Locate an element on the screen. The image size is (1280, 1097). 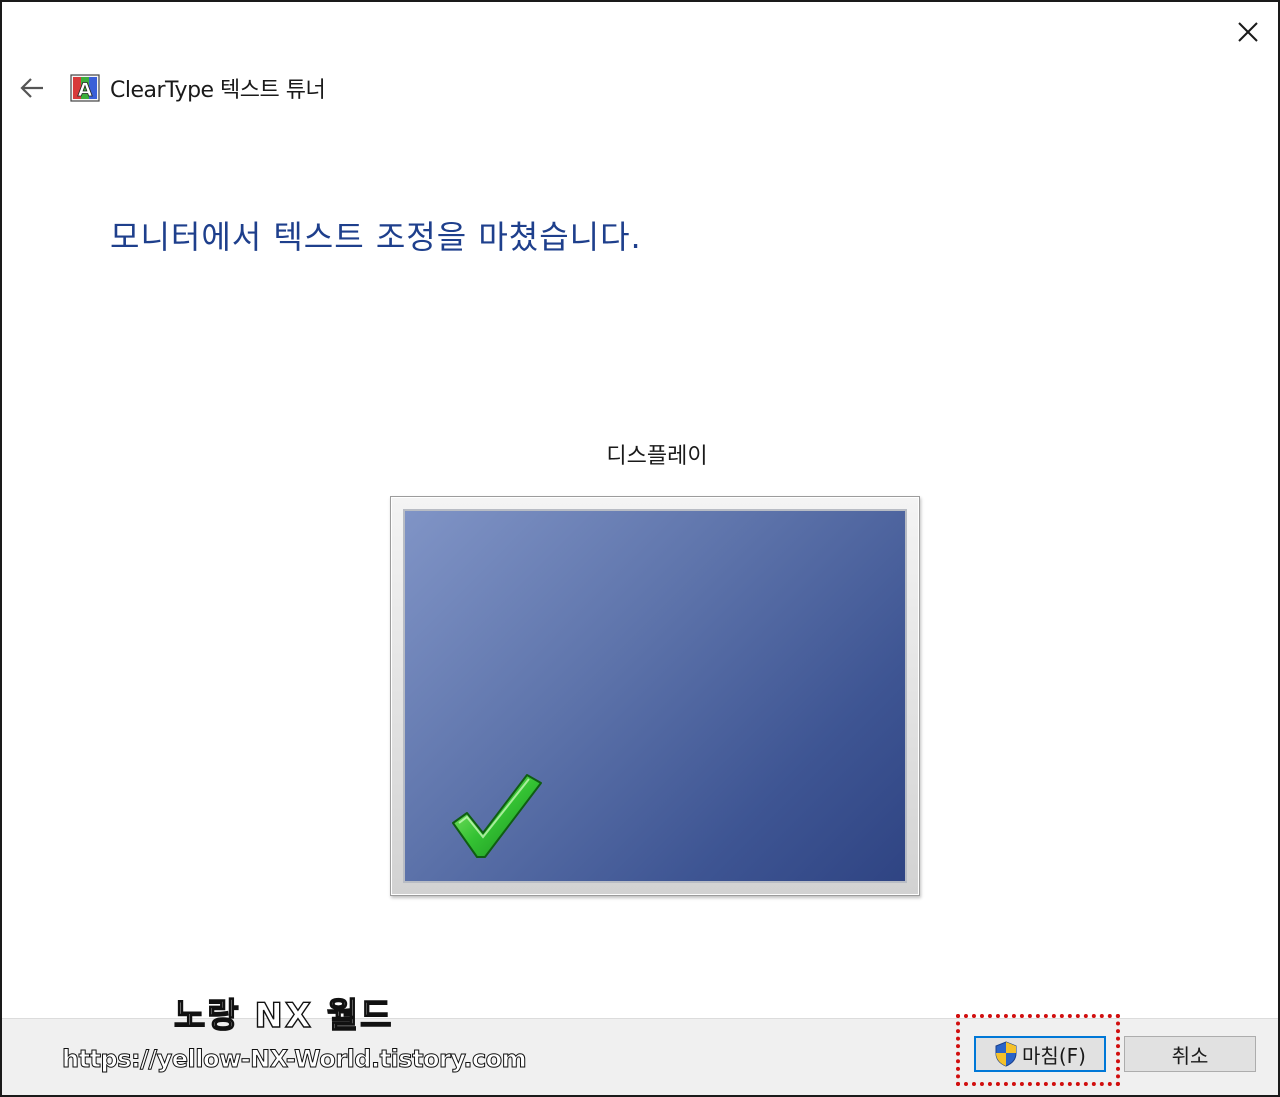
back-button is located at coordinates (32, 88).